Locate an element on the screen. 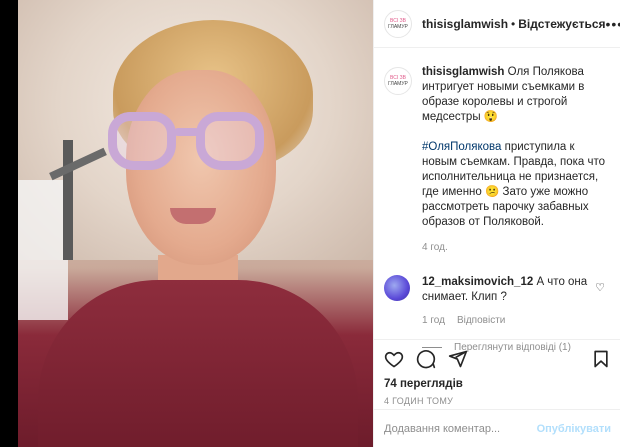  add-comment-bar: Опублікувати is located at coordinates (497, 428).